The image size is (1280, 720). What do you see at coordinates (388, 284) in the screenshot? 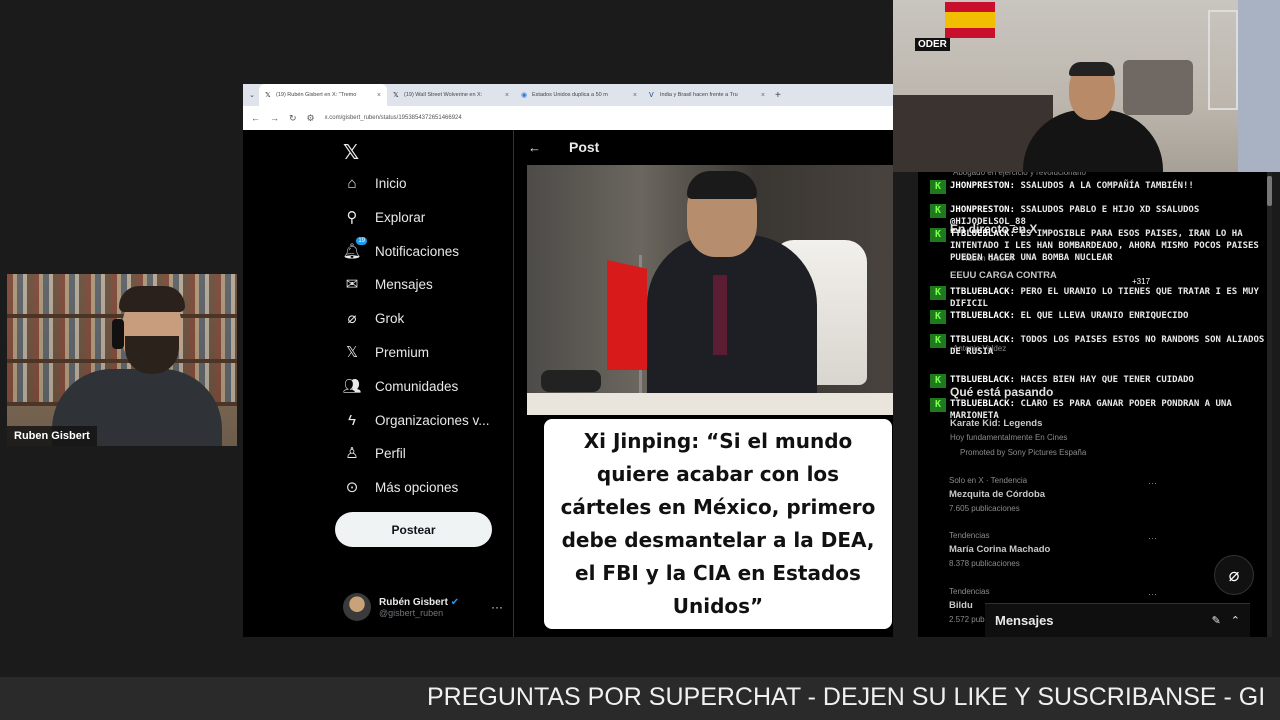
I see `sidebar-item-mensajes: ✉ Mensajes` at bounding box center [388, 284].